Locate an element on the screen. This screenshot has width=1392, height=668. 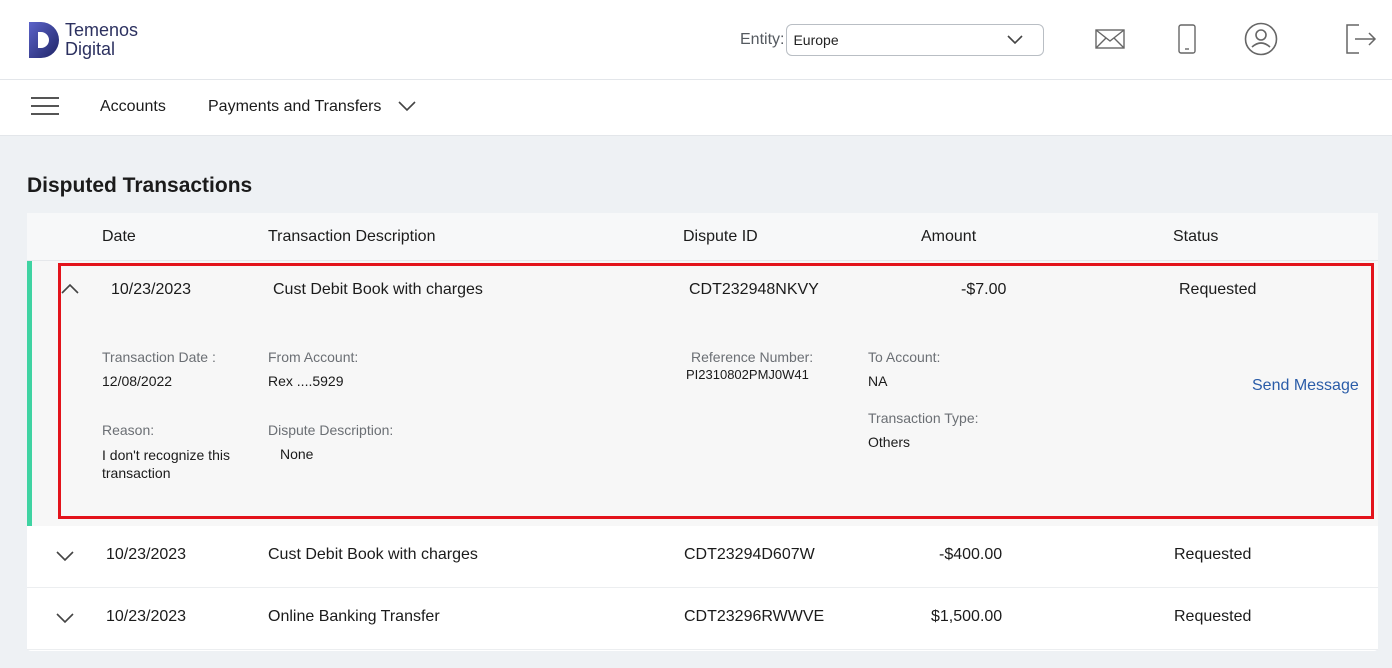
row-amount: -$400.00 is located at coordinates (971, 554).